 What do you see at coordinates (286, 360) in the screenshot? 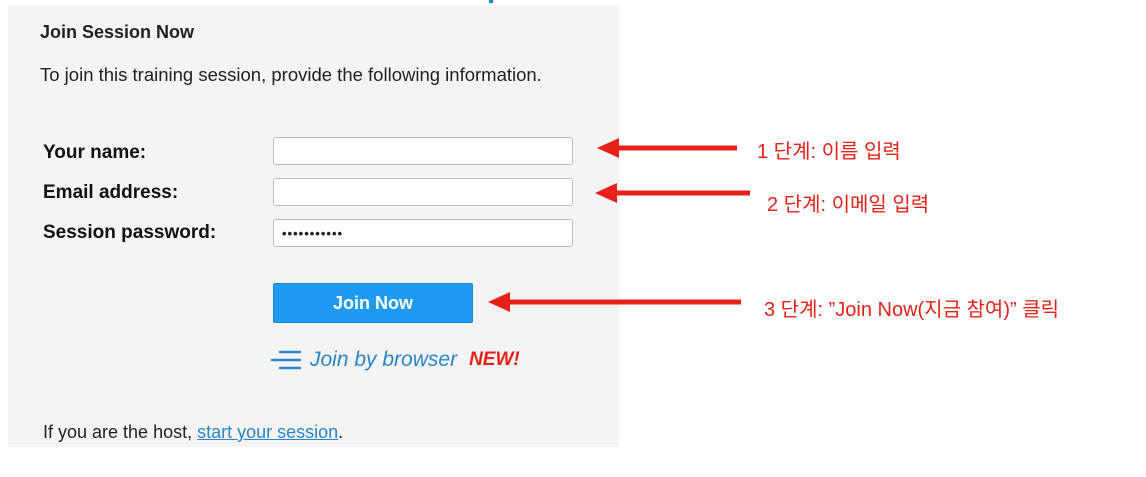
I see `lines-icon` at bounding box center [286, 360].